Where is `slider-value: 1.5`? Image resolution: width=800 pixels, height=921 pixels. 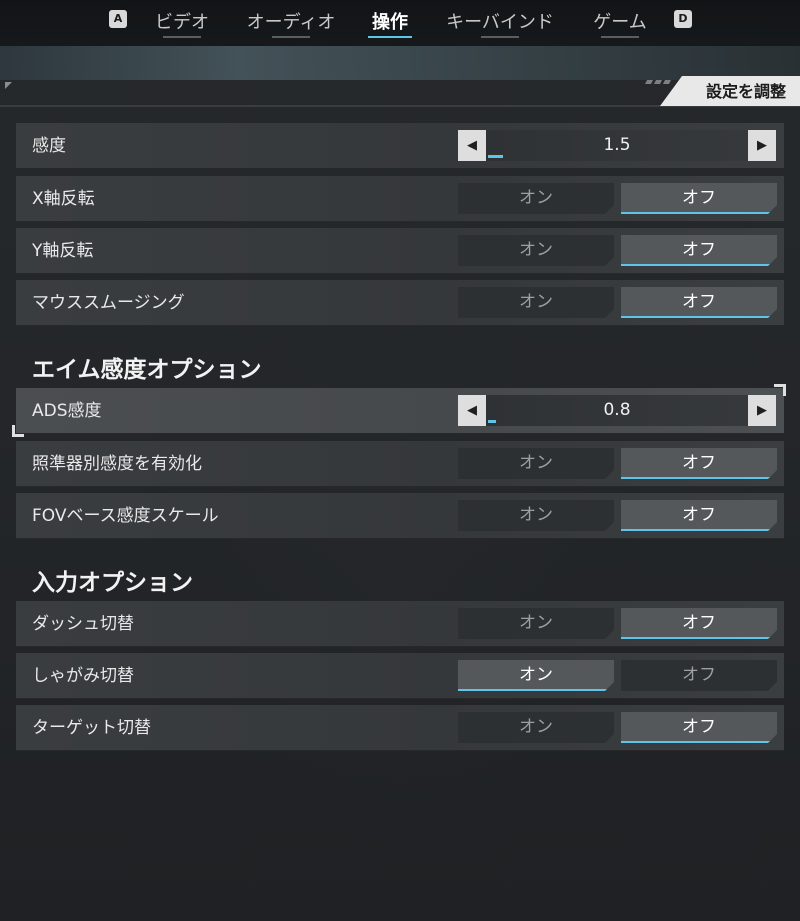 slider-value: 1.5 is located at coordinates (617, 145).